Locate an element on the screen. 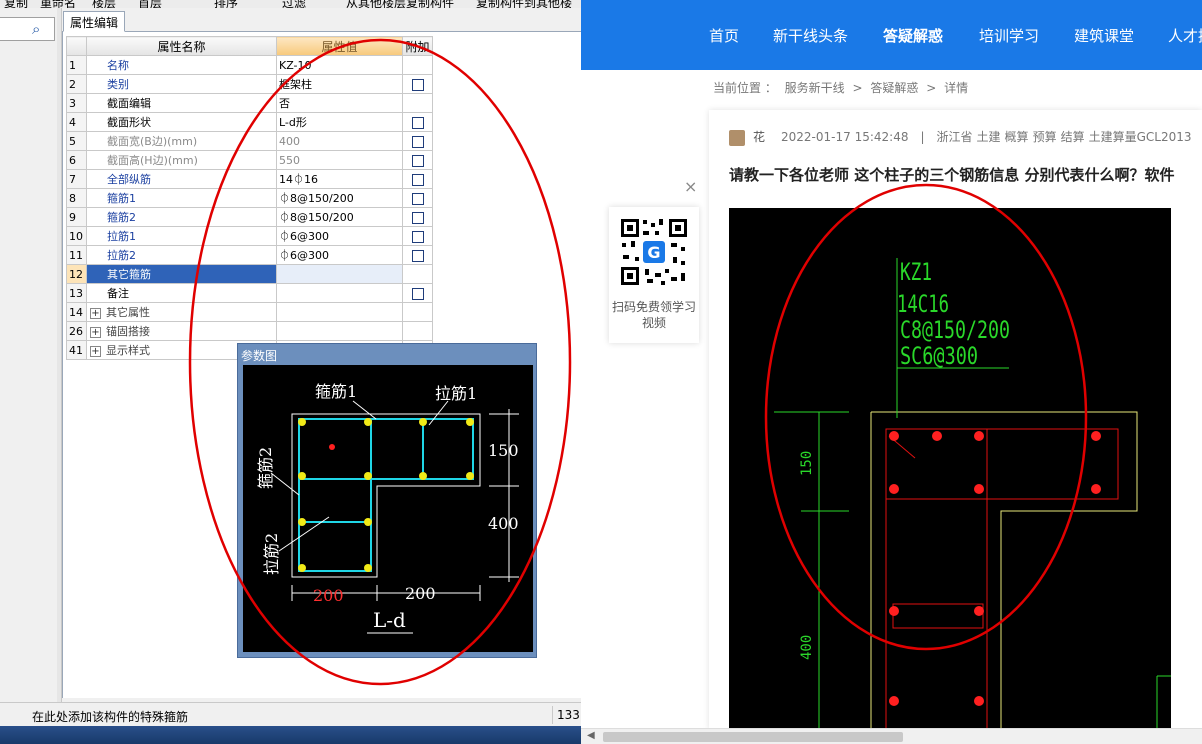 This screenshot has width=1202, height=744. label-tie1: 拉筋1 is located at coordinates (456, 393).